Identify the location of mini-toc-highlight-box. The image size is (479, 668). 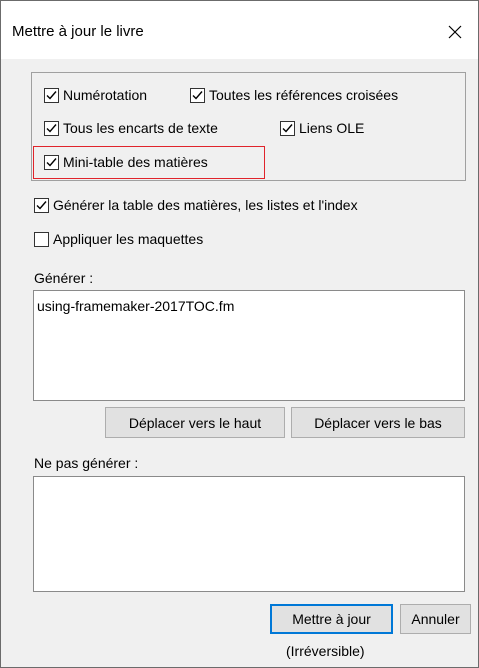
(149, 162).